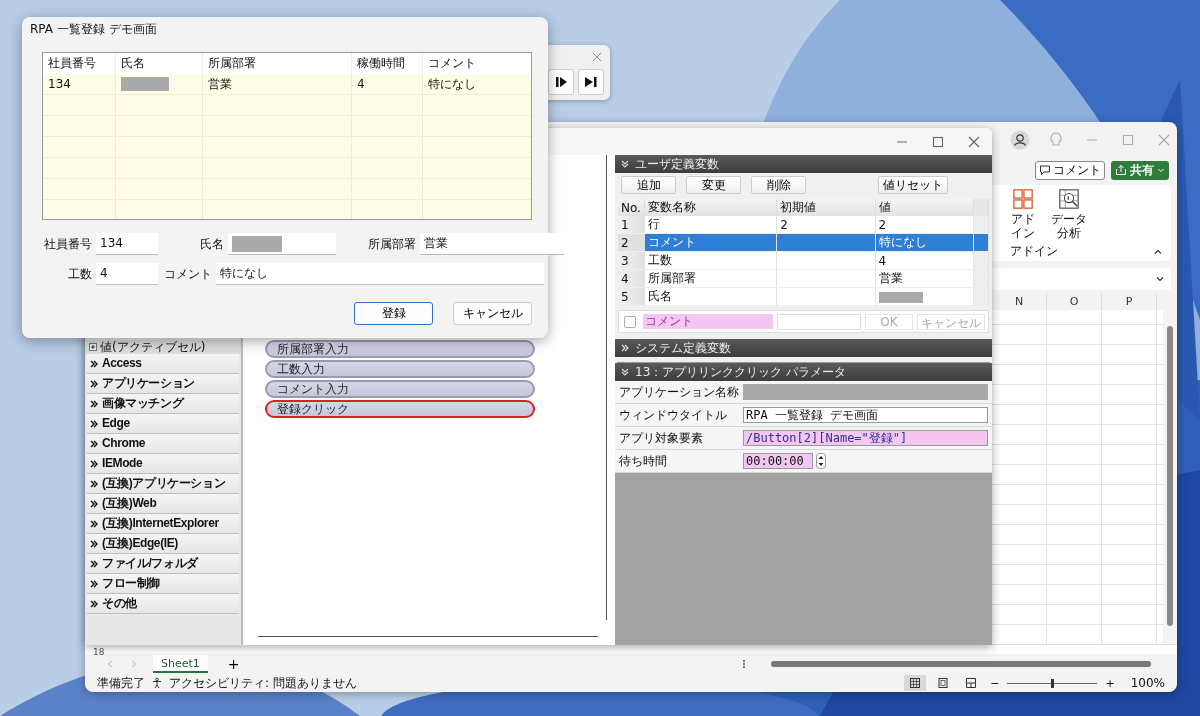 The height and width of the screenshot is (716, 1200). What do you see at coordinates (819, 321) in the screenshot?
I see `value-field` at bounding box center [819, 321].